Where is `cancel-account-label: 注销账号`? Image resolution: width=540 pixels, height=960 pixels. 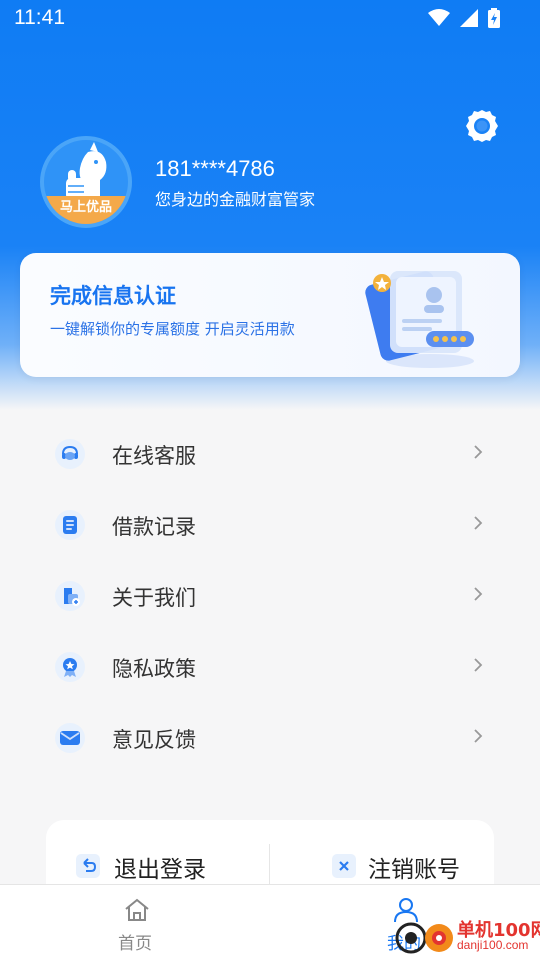
cancel-account-label: 注销账号 is located at coordinates (414, 870).